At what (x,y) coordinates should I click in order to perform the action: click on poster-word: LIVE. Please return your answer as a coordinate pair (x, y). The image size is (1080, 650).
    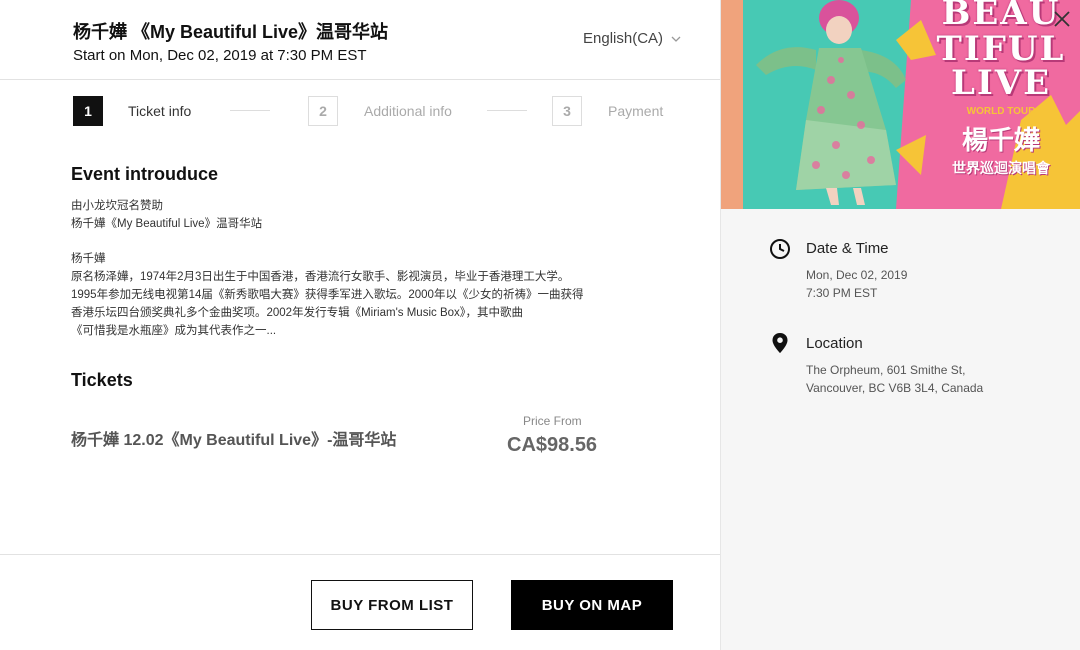
    Looking at the image, I should click on (1001, 83).